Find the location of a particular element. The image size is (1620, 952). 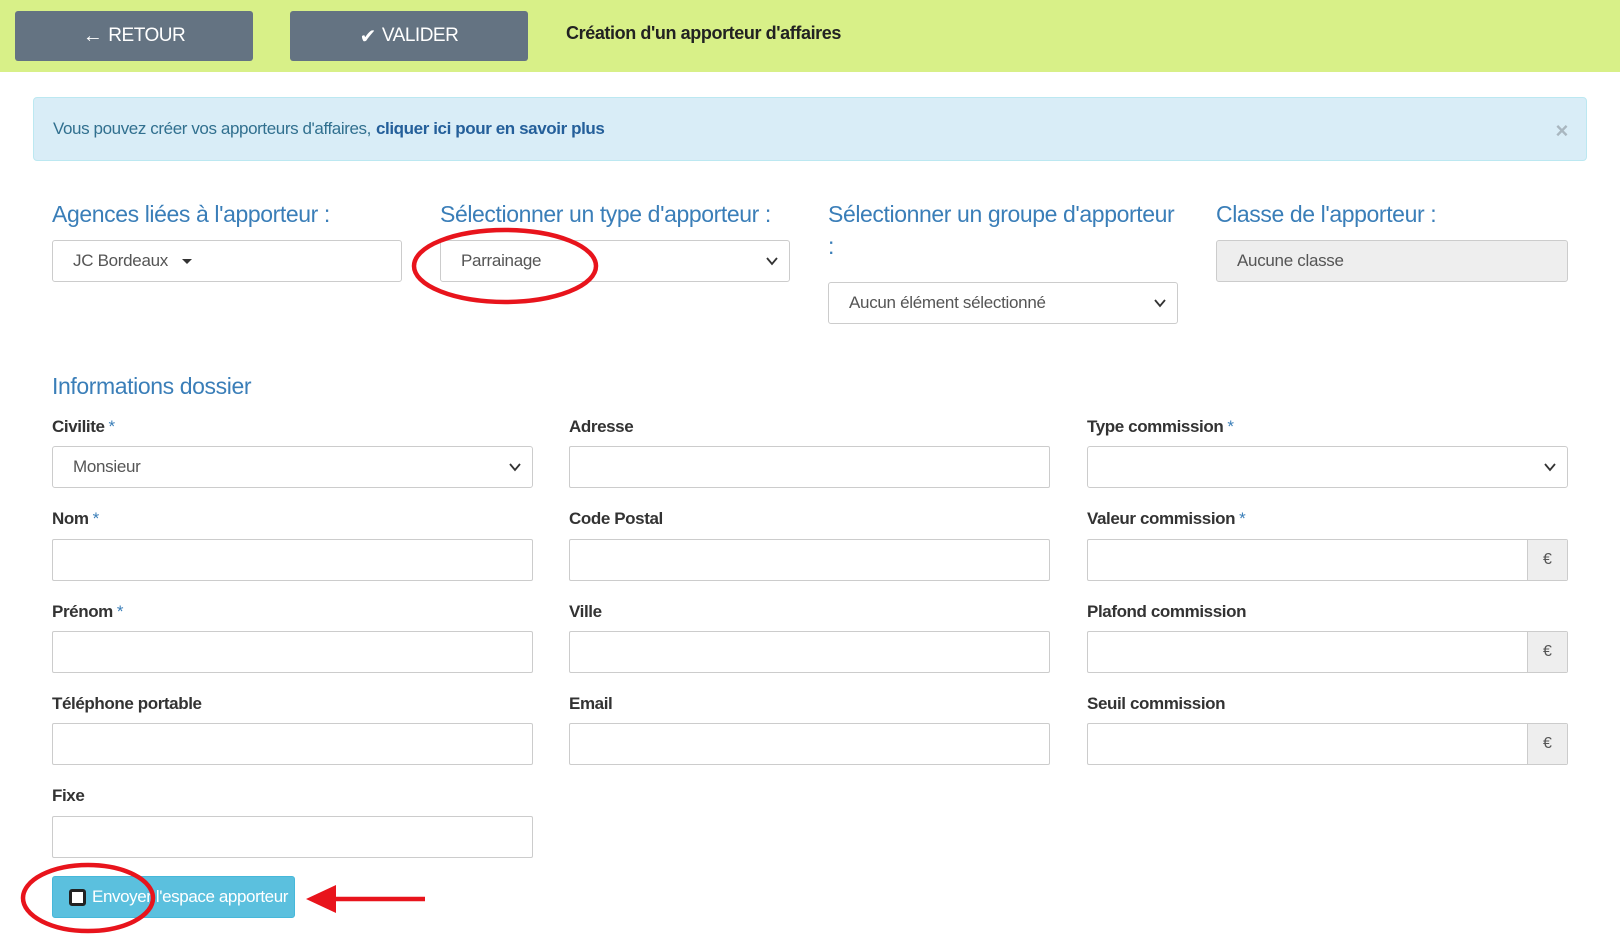

type-commission-label: Type commission * is located at coordinates (1160, 427).